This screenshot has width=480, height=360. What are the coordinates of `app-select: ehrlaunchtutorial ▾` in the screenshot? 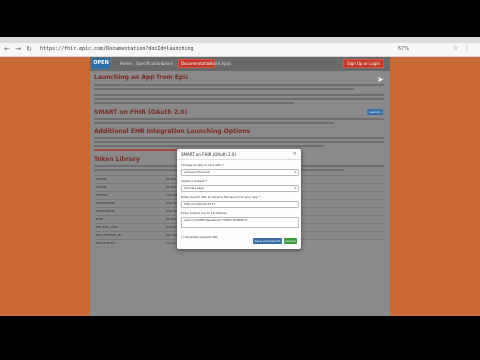 It's located at (240, 172).